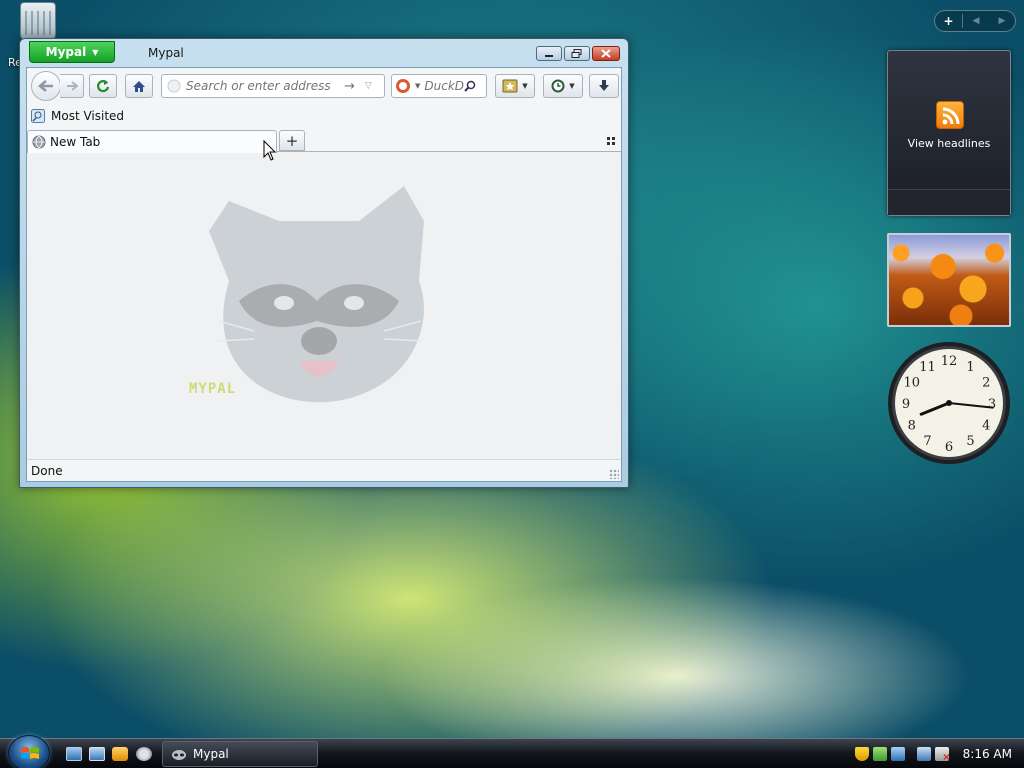 This screenshot has height=768, width=1024. Describe the element at coordinates (368, 86) in the screenshot. I see `dropdown-arrow-icon: ▽` at that location.